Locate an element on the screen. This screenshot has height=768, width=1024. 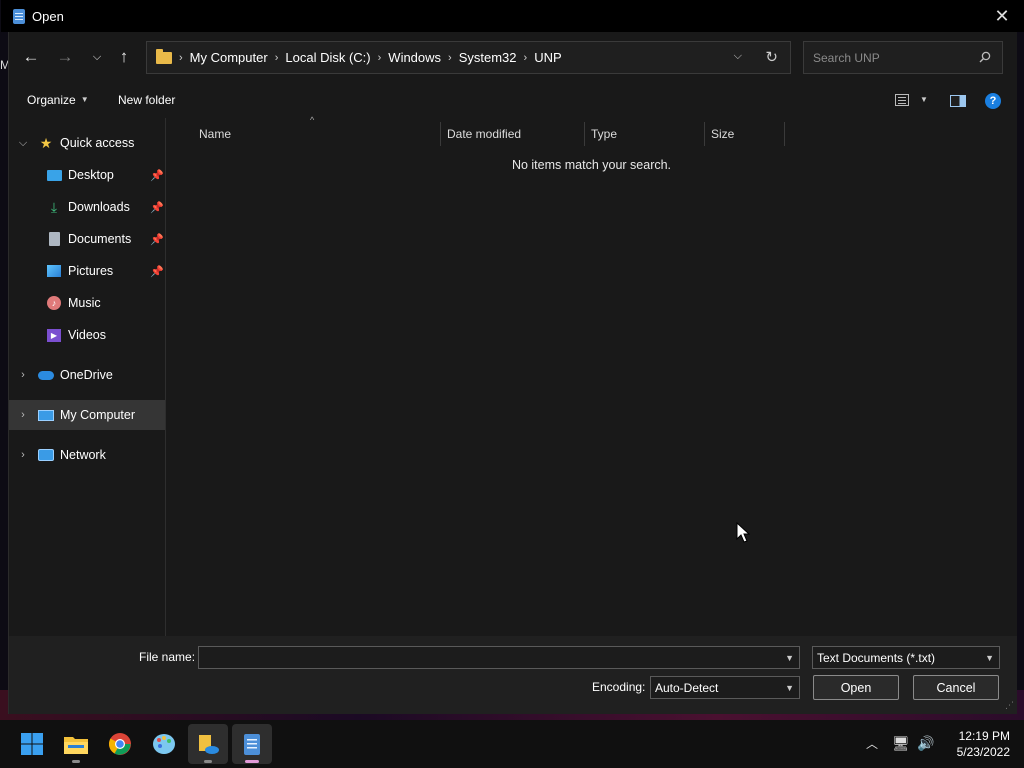
file-explorer-icon is located at coordinates (76, 745).